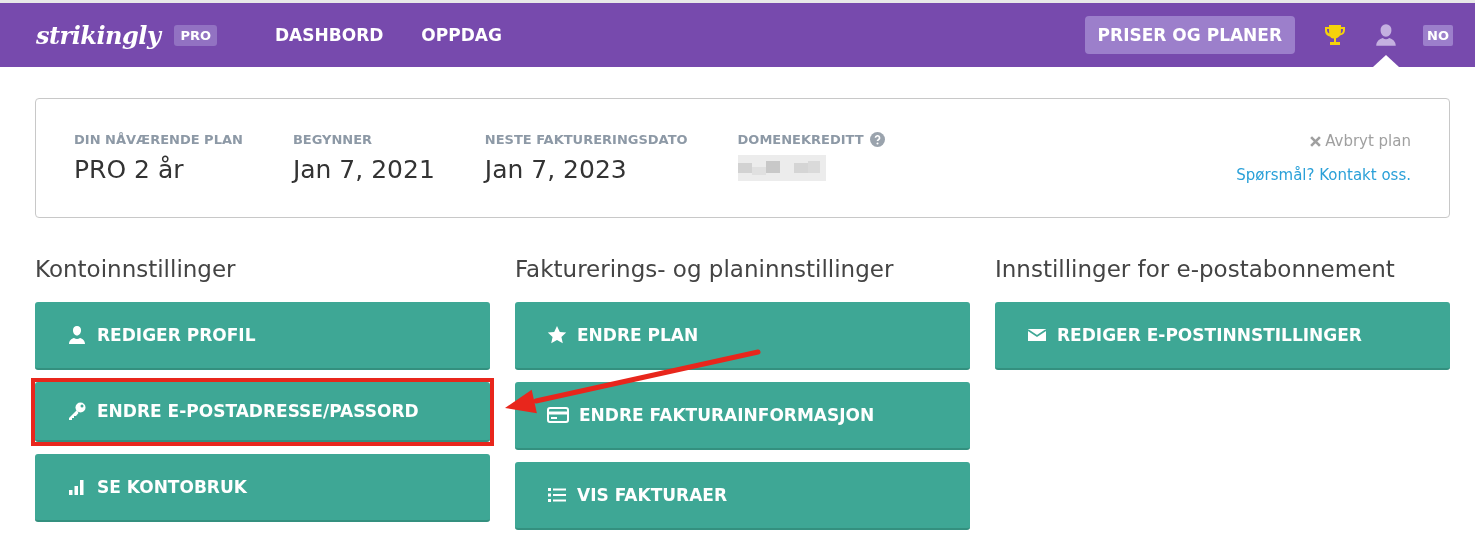 This screenshot has height=548, width=1475. What do you see at coordinates (363, 169) in the screenshot?
I see `field-value: Jan 7, 2021` at bounding box center [363, 169].